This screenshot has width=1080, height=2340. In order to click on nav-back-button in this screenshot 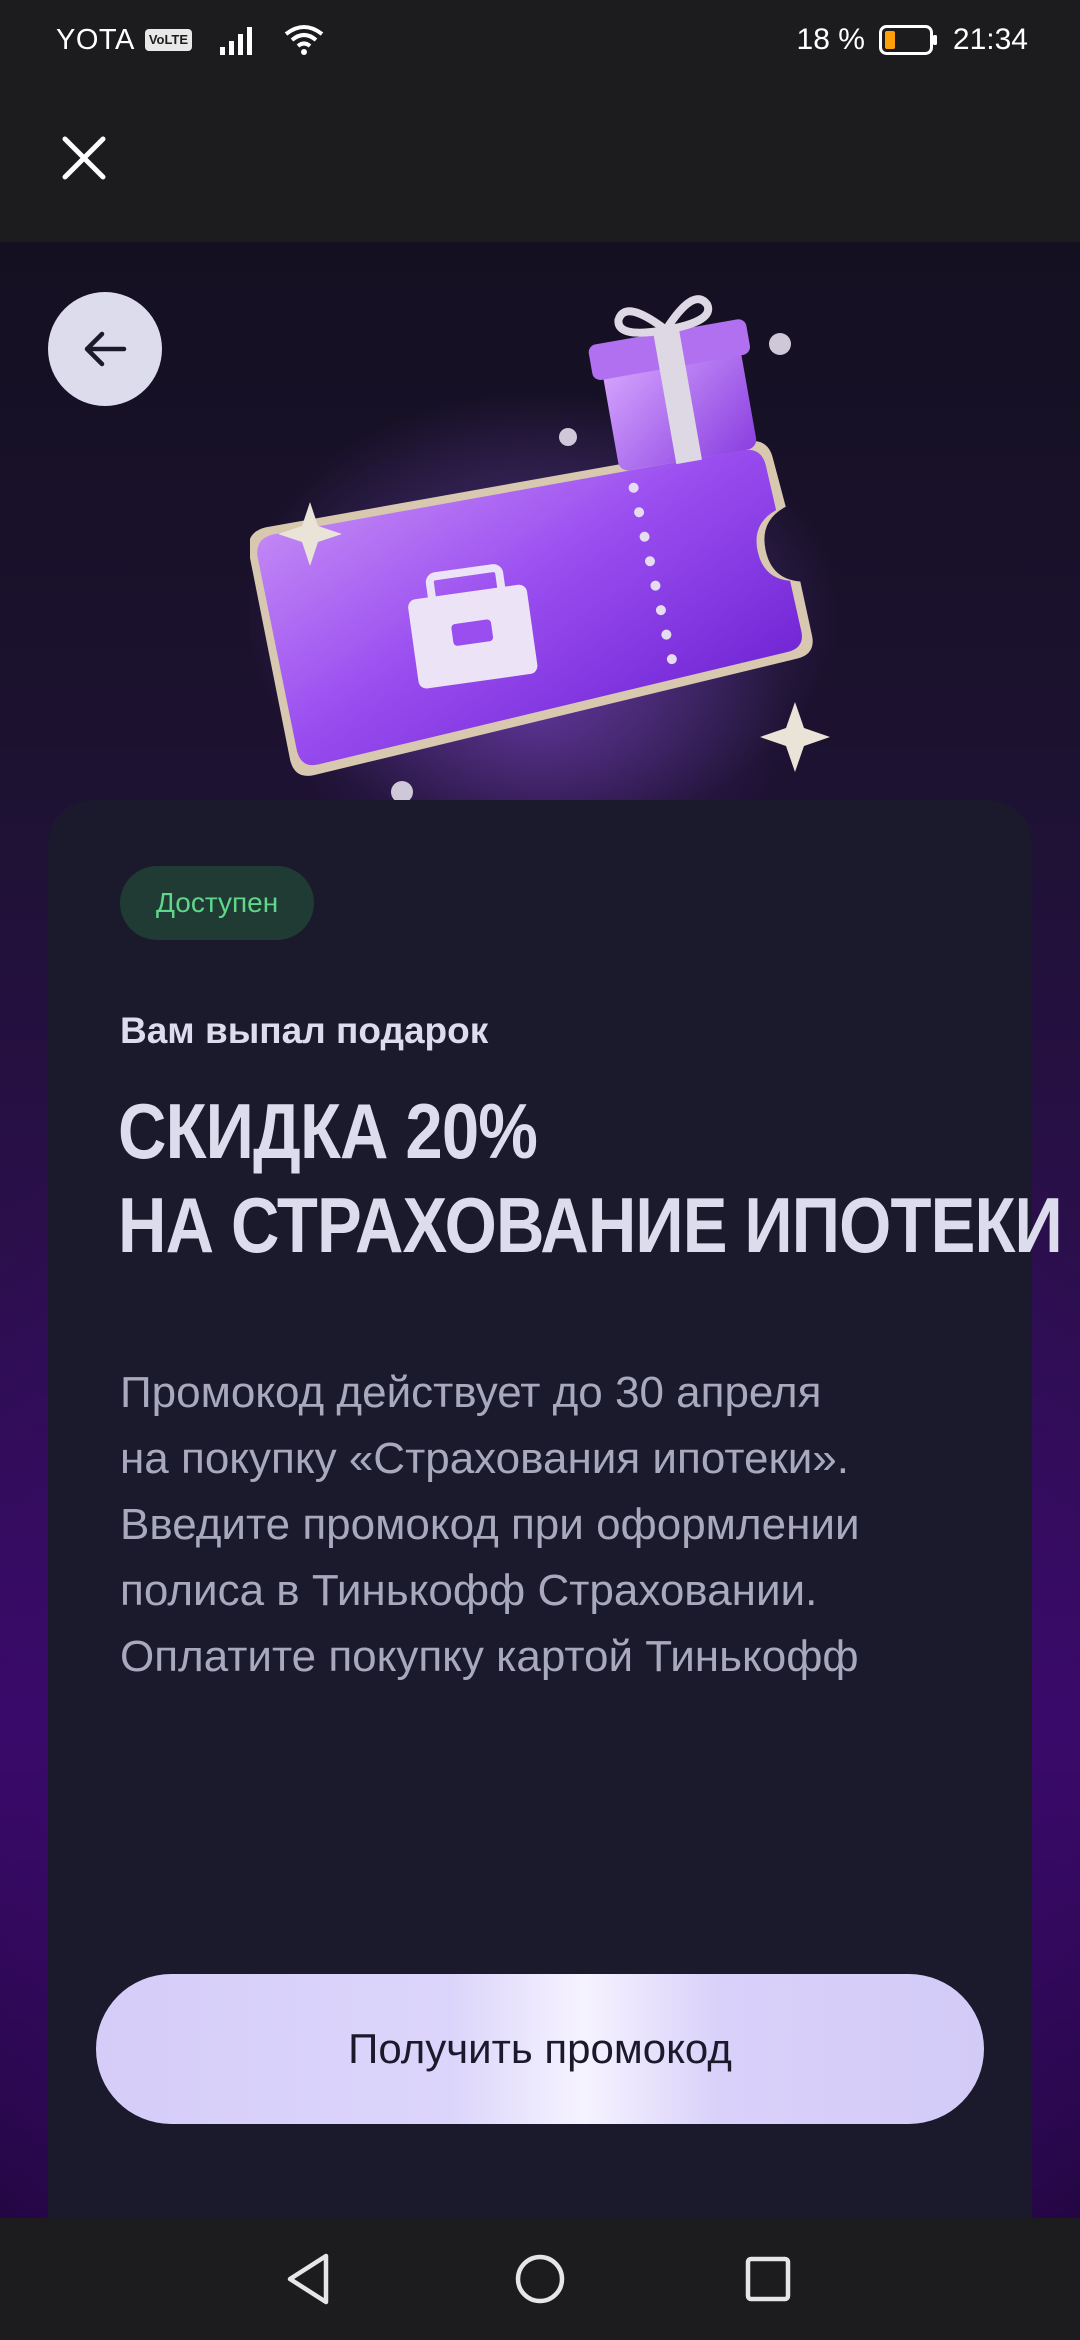, I will do `click(309, 2279)`.